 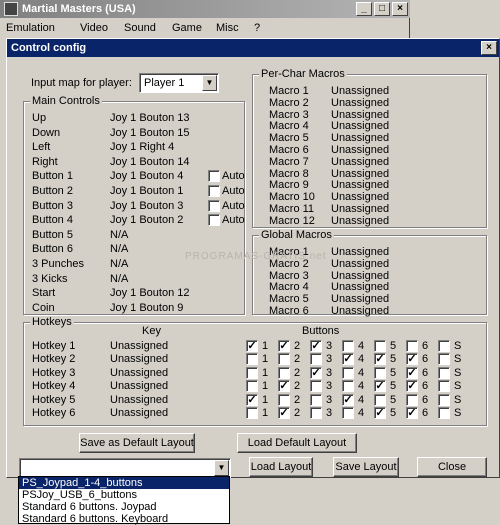 What do you see at coordinates (146, 308) in the screenshot?
I see `control-binding: Joy 1 Bouton 9` at bounding box center [146, 308].